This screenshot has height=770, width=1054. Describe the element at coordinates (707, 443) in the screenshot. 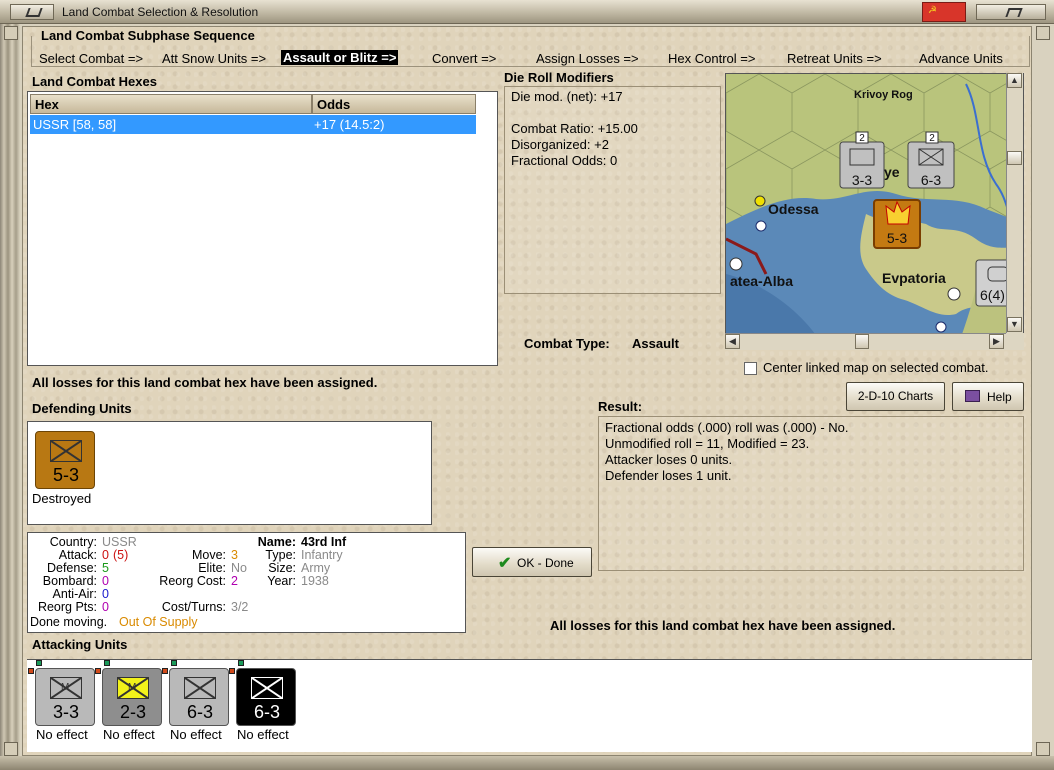

I see `result-line: Unmodified roll = 11, Modified = 23.` at that location.